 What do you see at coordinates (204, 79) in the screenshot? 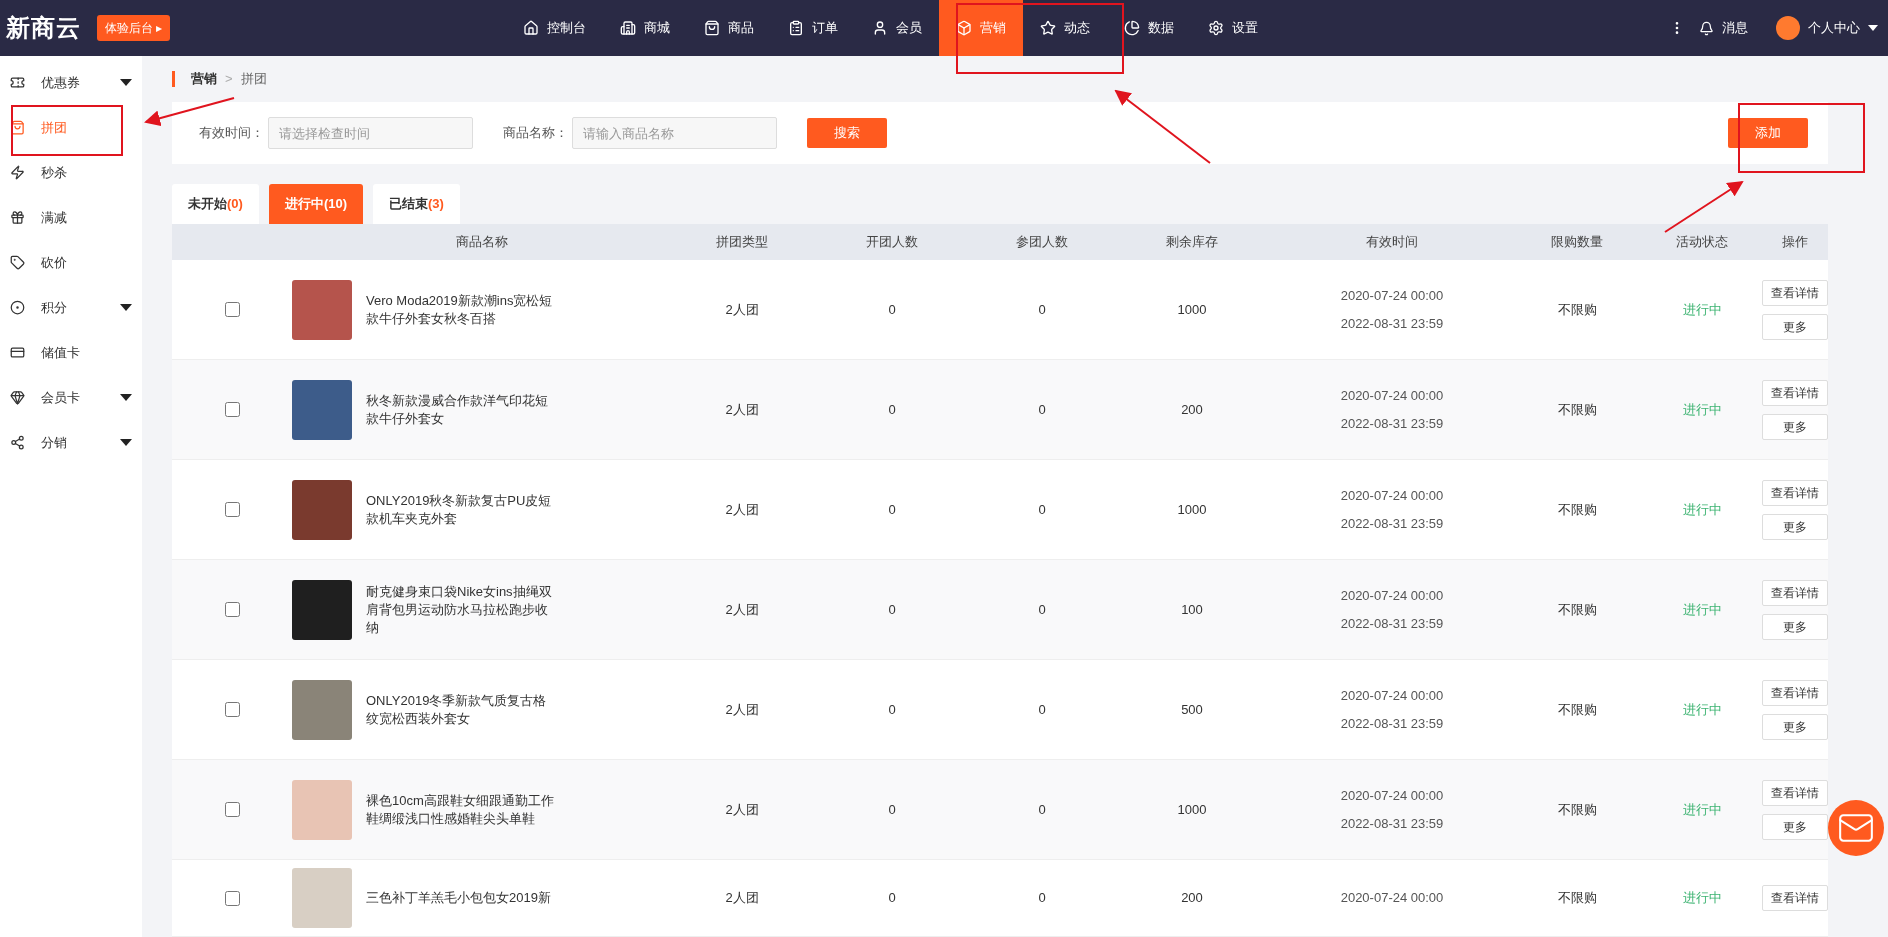
I see `breadcrumb-item: 营销` at bounding box center [204, 79].